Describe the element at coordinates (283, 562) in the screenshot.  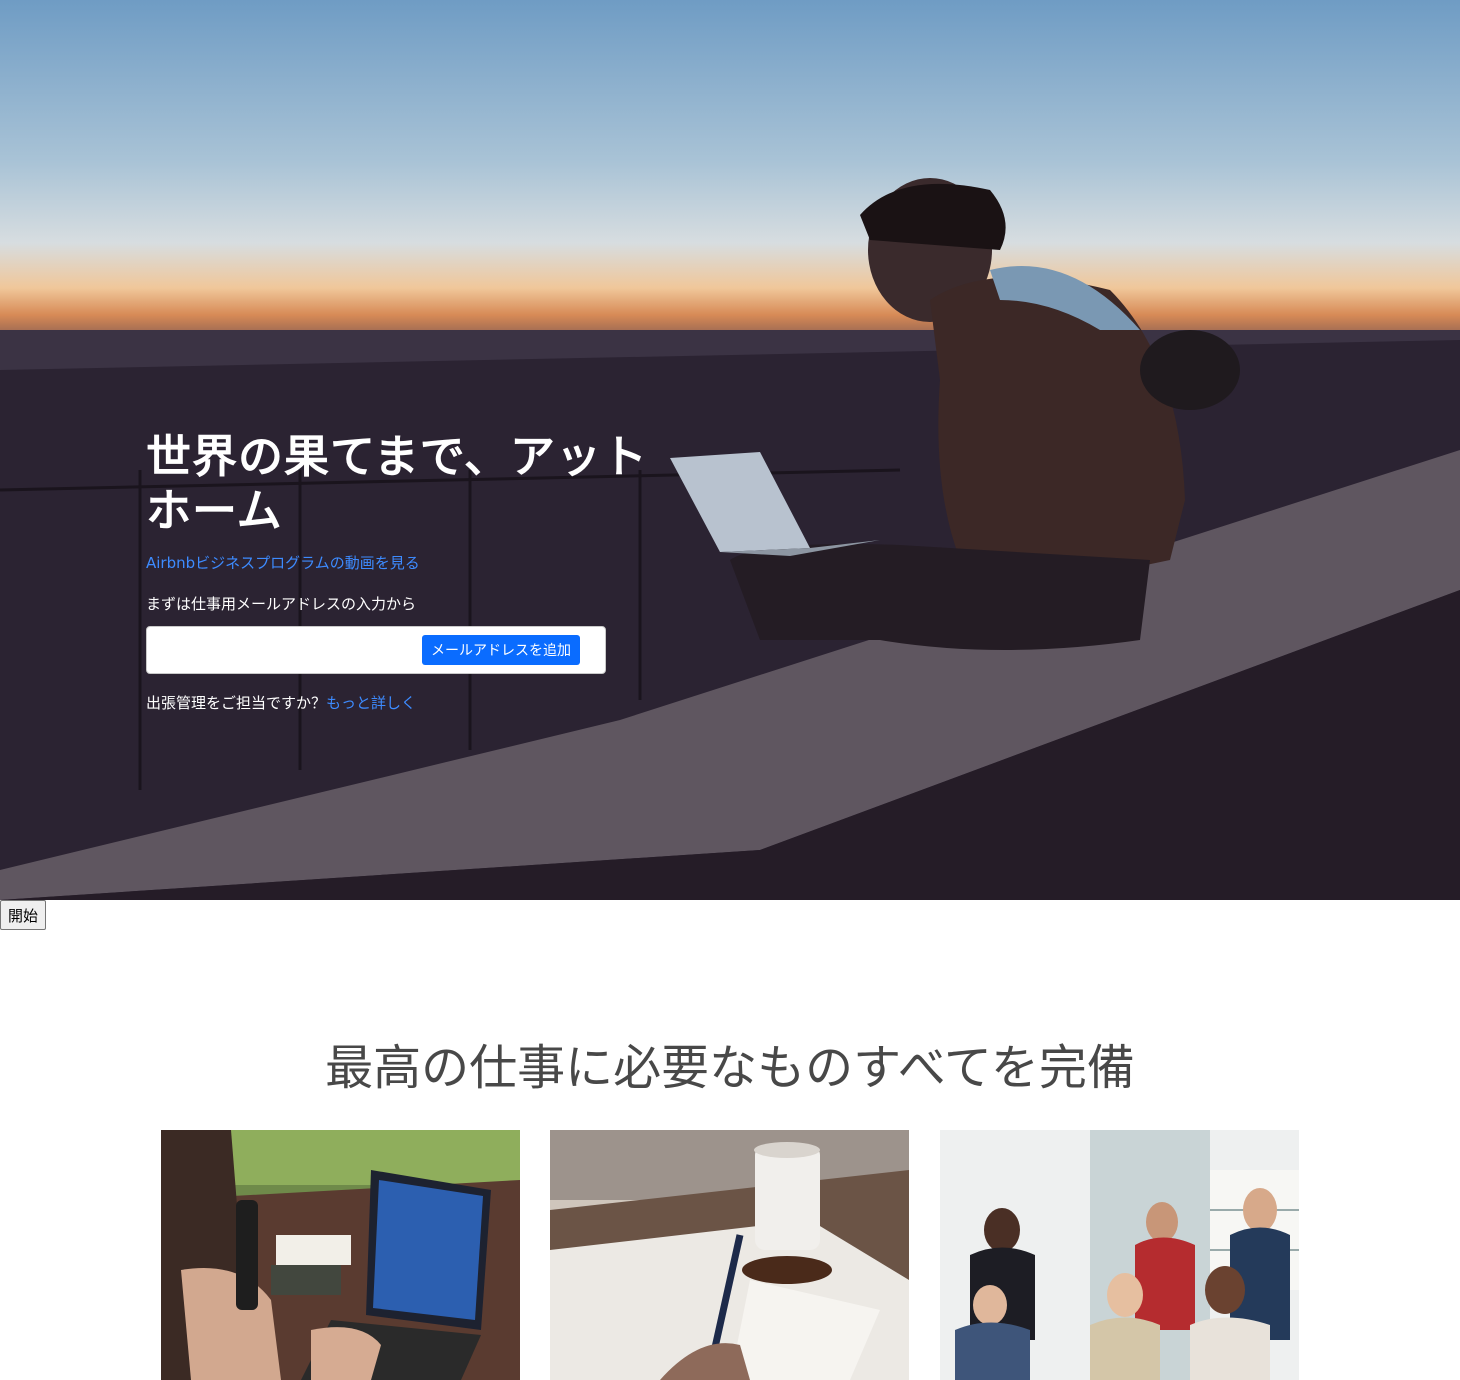
I see `watch-video-link: Airbnbビジネスプログラムの動画を見る` at that location.